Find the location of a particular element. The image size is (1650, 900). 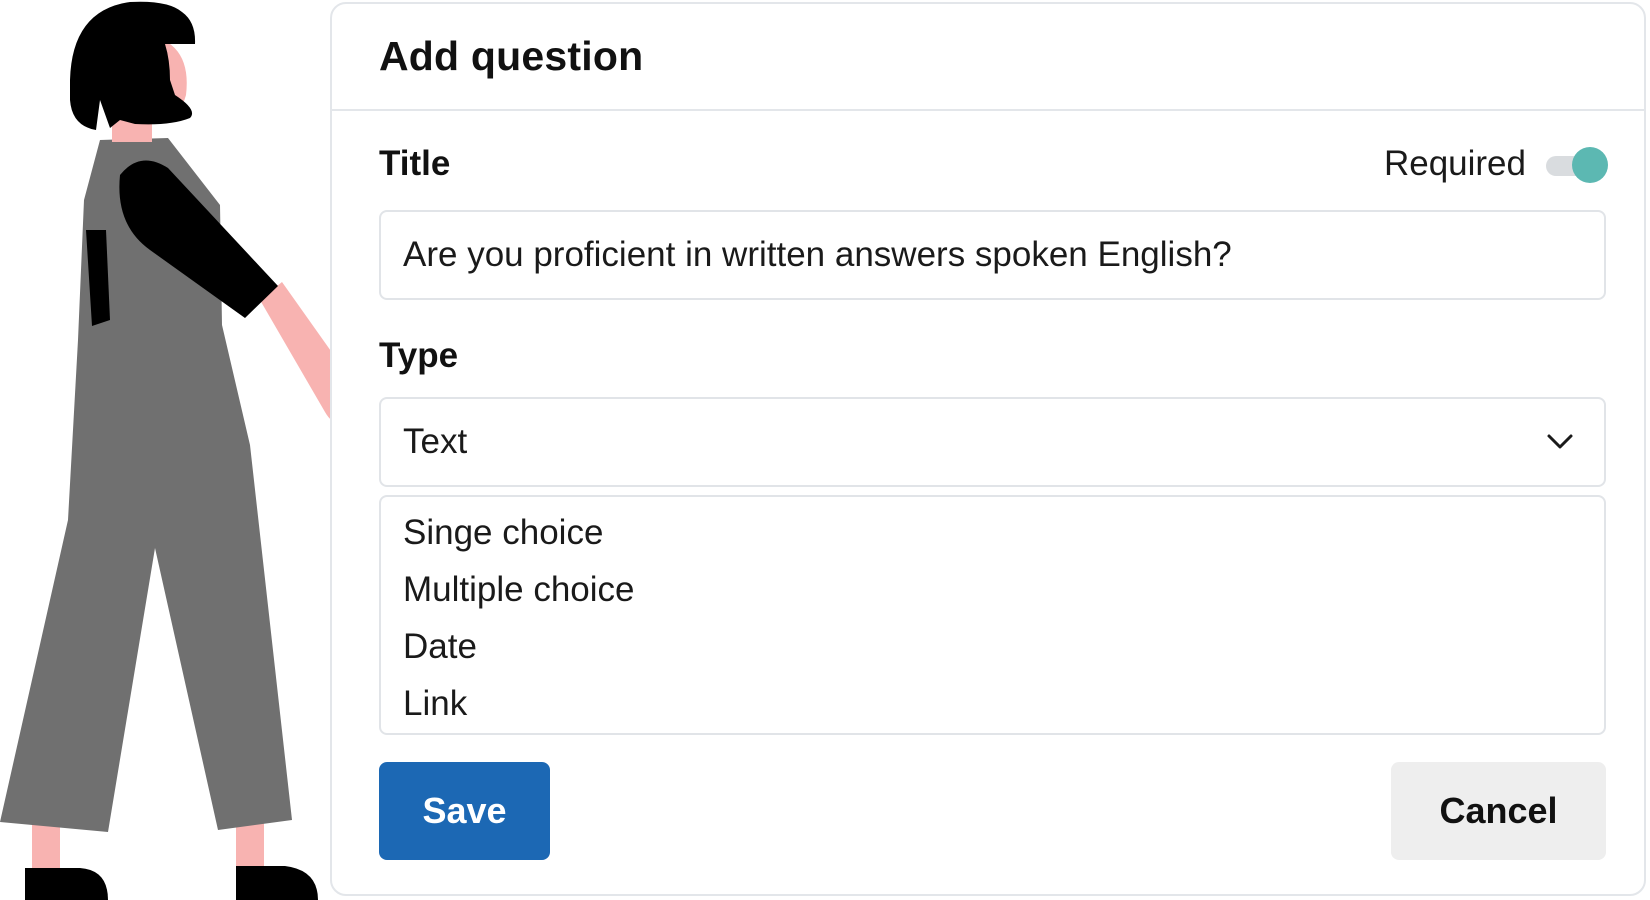

title-field-label: Title is located at coordinates (415, 163).